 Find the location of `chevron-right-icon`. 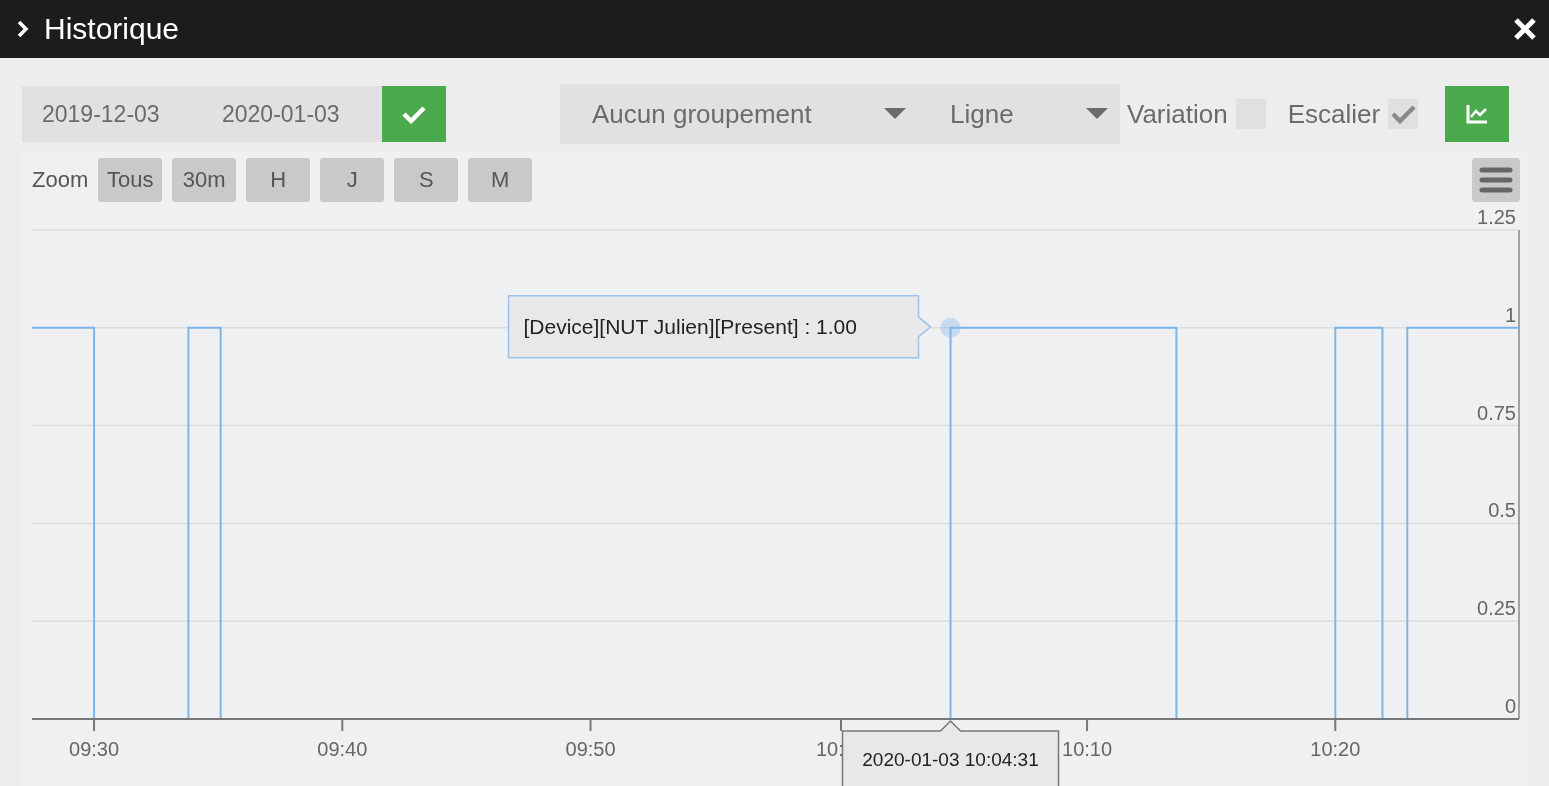

chevron-right-icon is located at coordinates (23, 29).